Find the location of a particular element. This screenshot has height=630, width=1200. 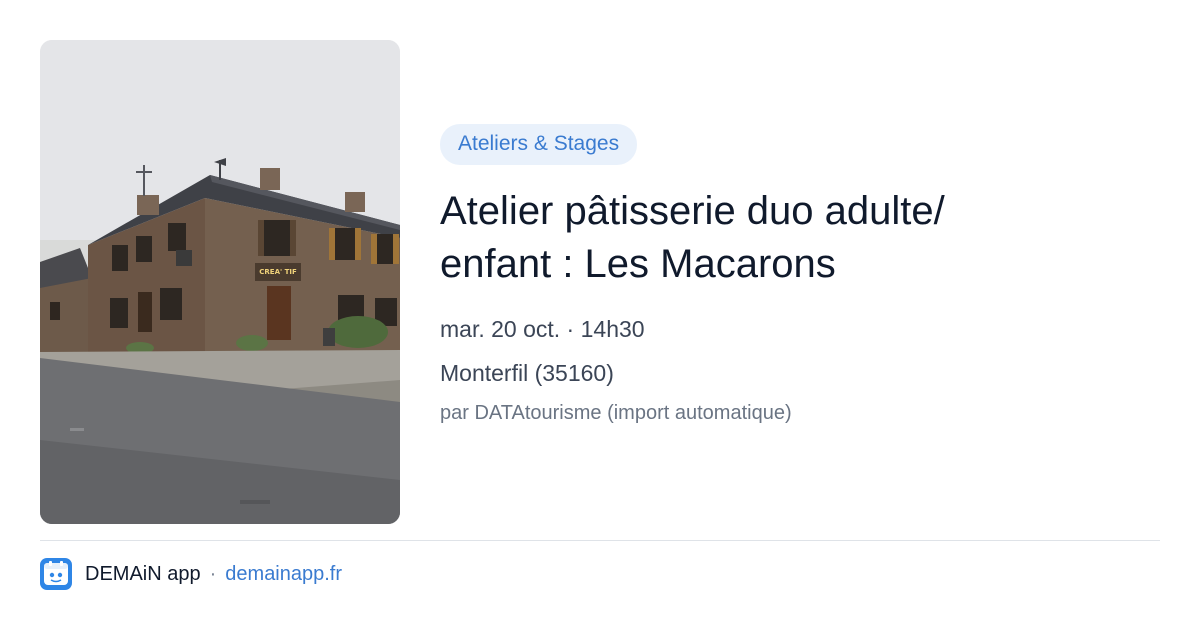

footer: DEMAiN app · demainapp.fr is located at coordinates (191, 574).